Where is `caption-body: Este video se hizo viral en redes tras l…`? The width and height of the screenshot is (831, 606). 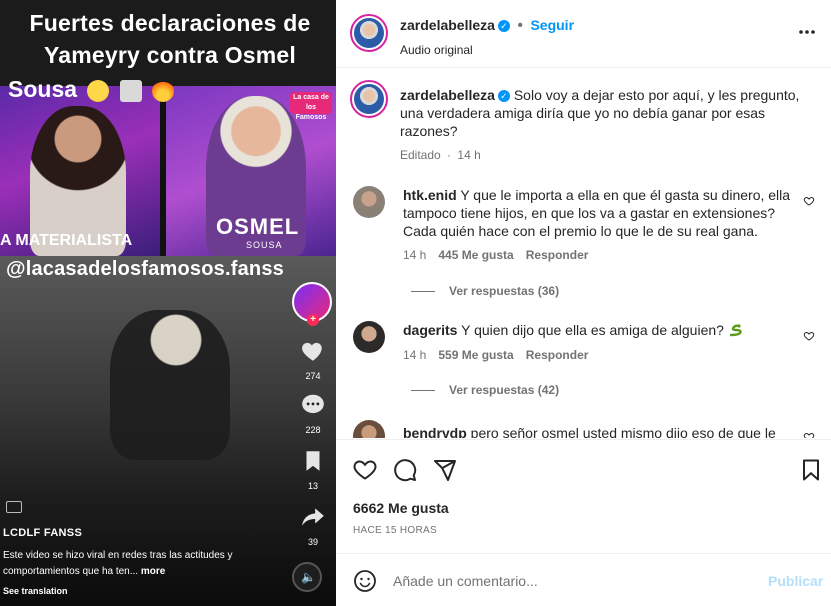
caption-body: Este video se hizo viral en redes tras l… is located at coordinates (118, 563).